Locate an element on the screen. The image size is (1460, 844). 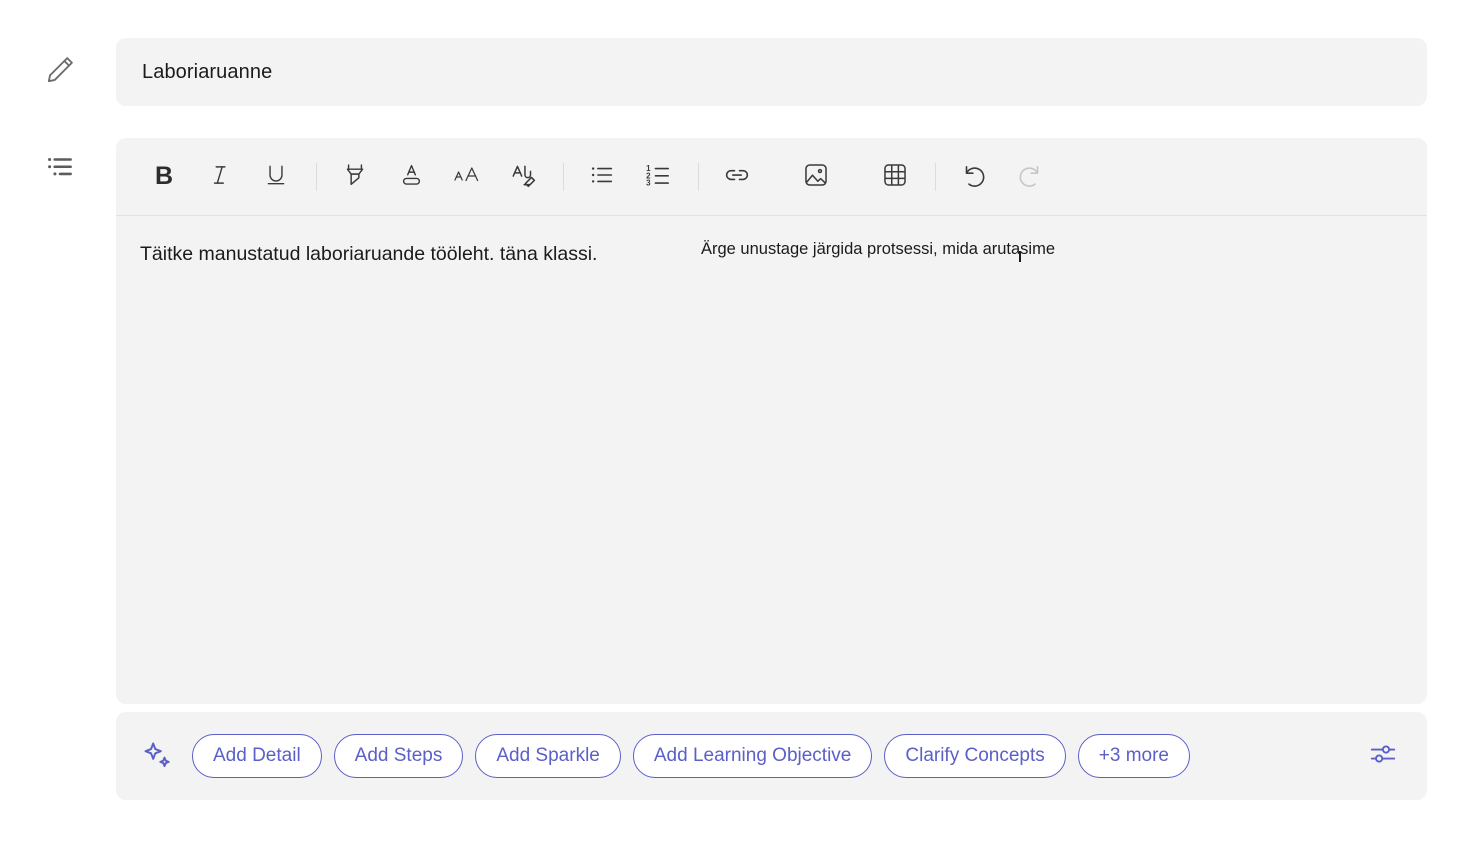
chip-clarify-concepts: Clarify Concepts is located at coordinates (975, 756).